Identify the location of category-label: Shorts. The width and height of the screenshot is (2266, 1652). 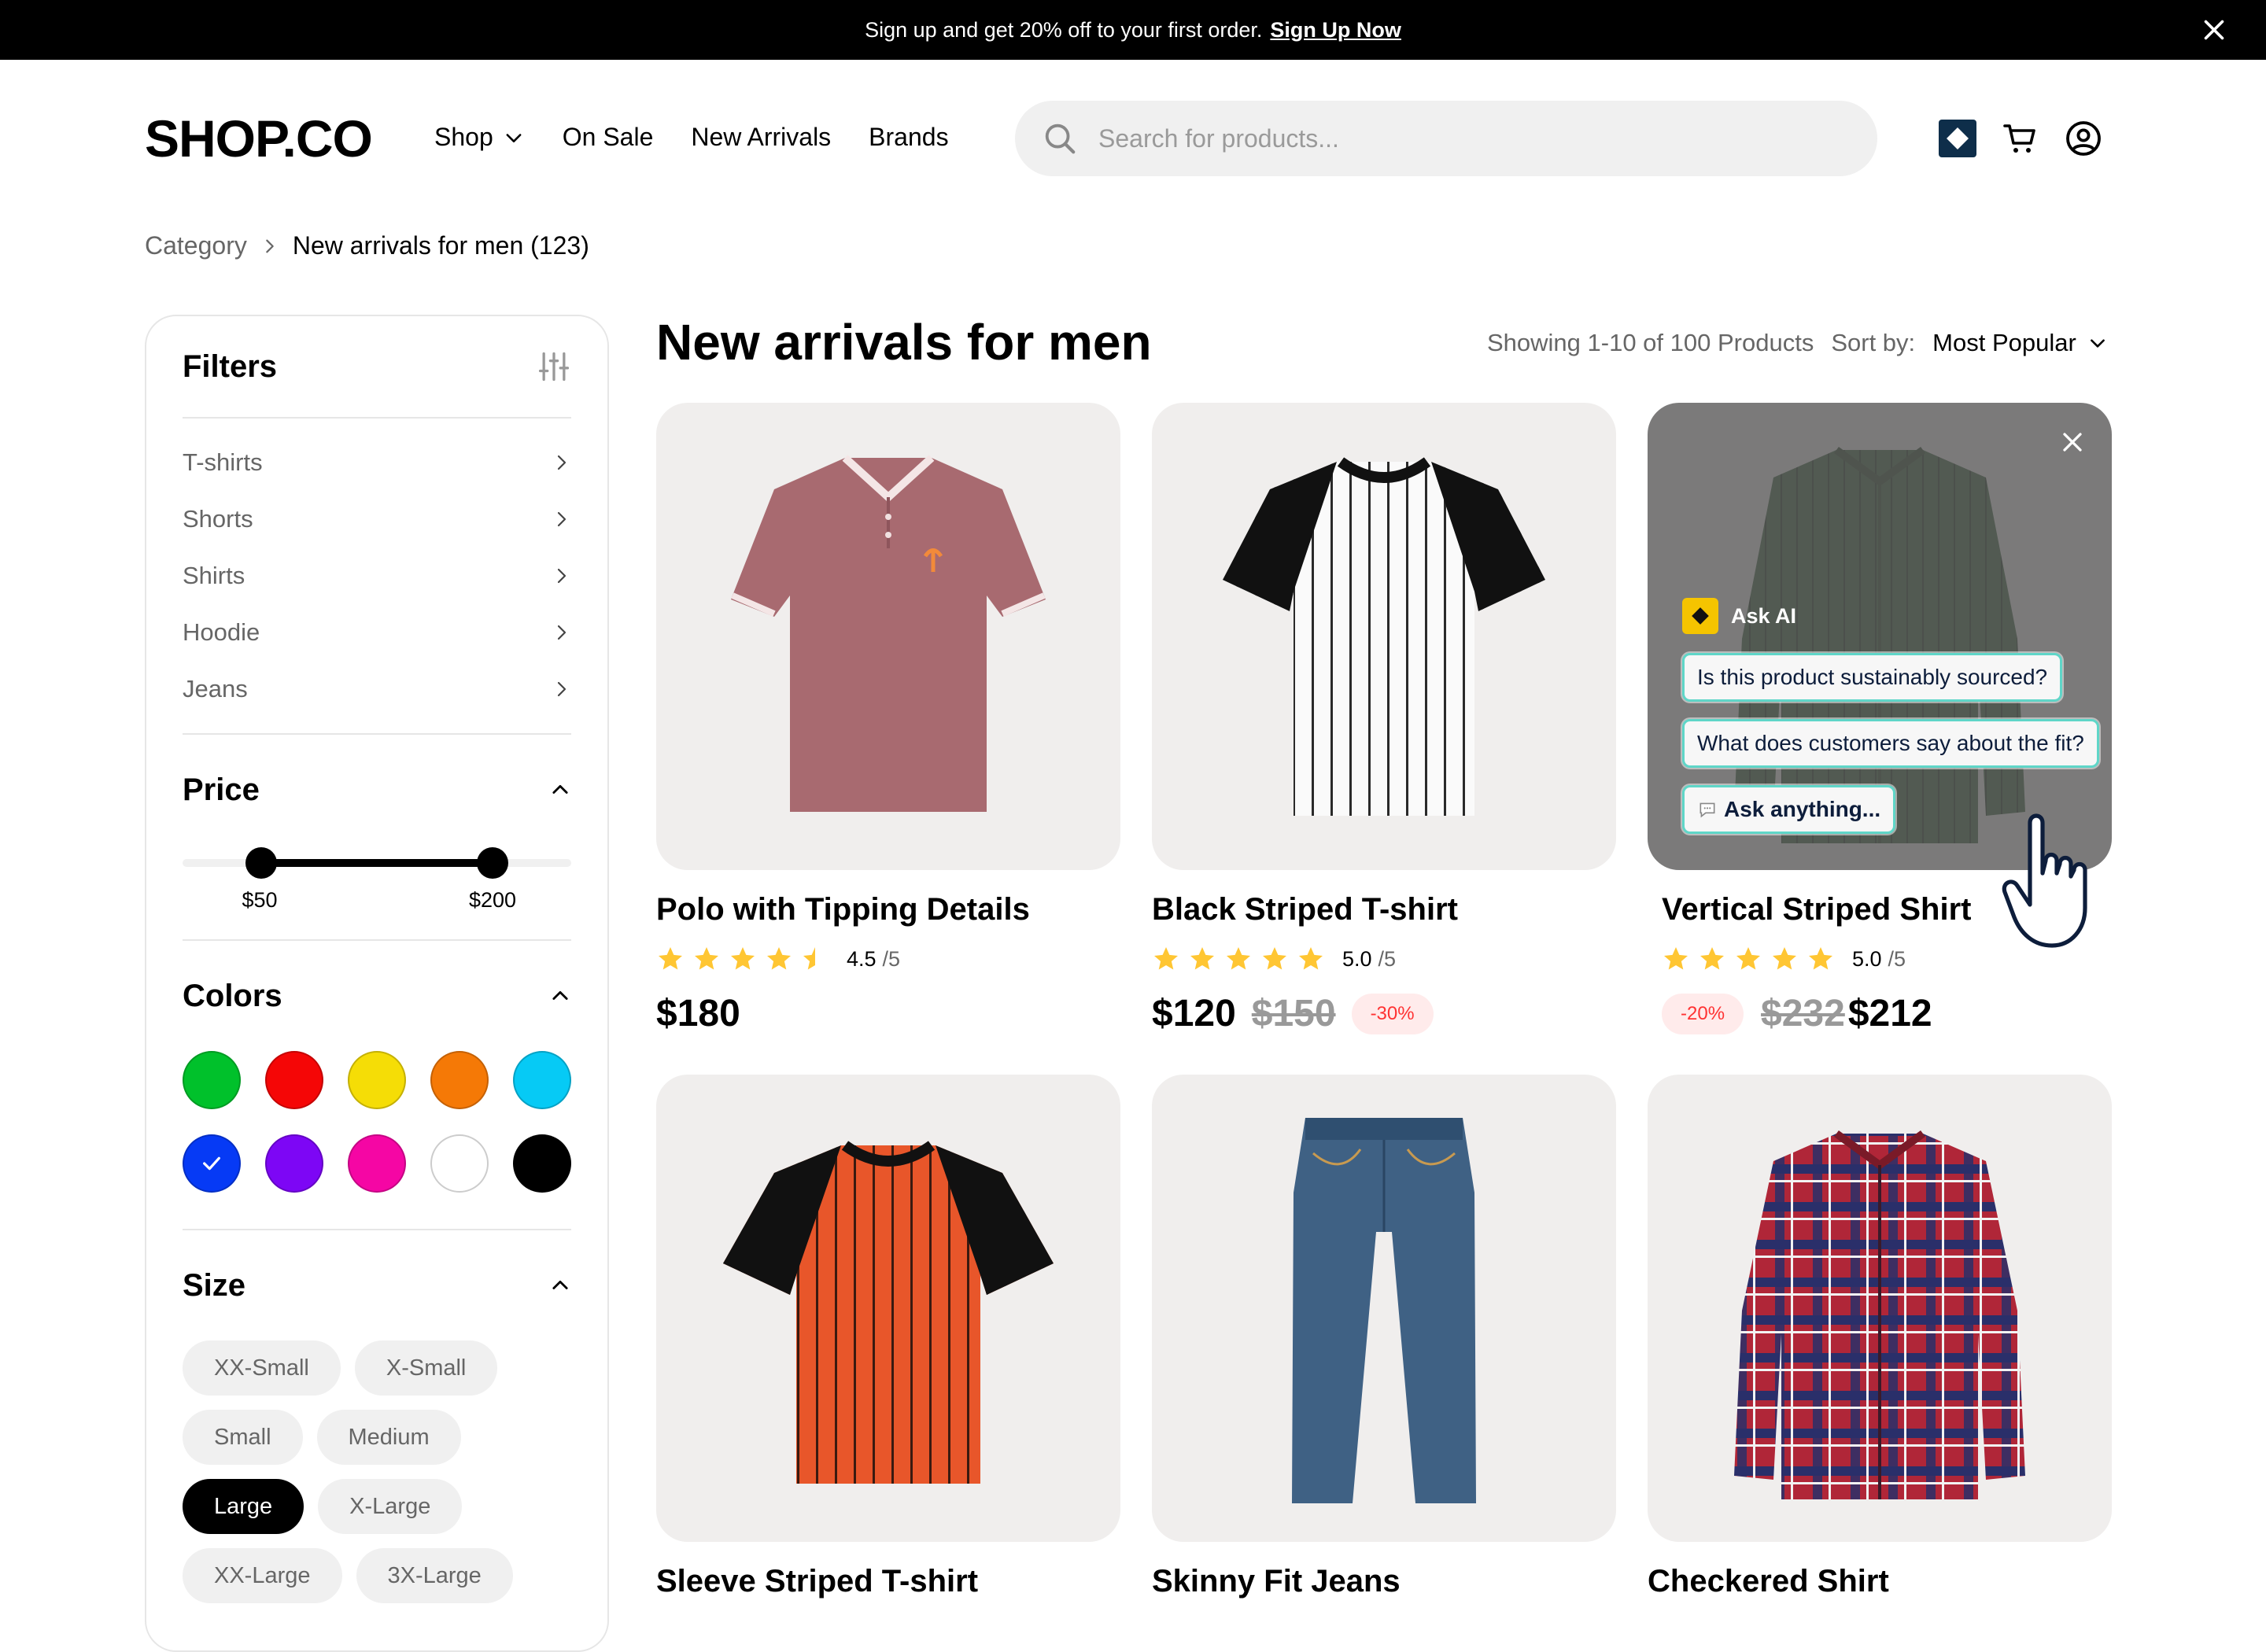
(218, 519).